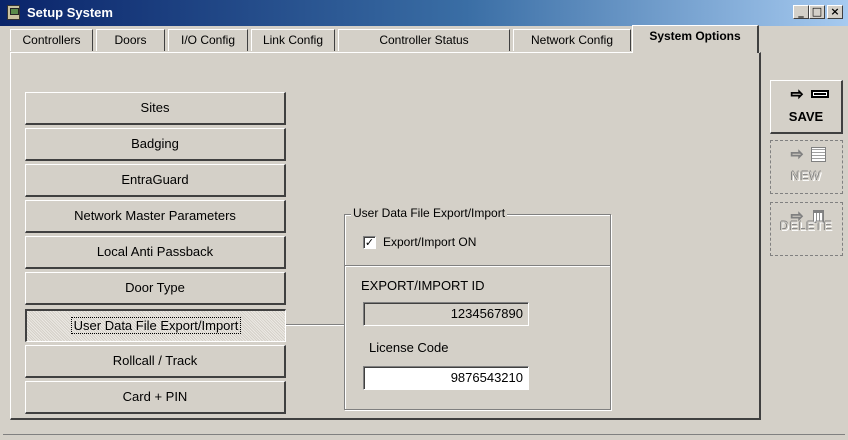  What do you see at coordinates (293, 40) in the screenshot?
I see `tab-link-config: Link Config` at bounding box center [293, 40].